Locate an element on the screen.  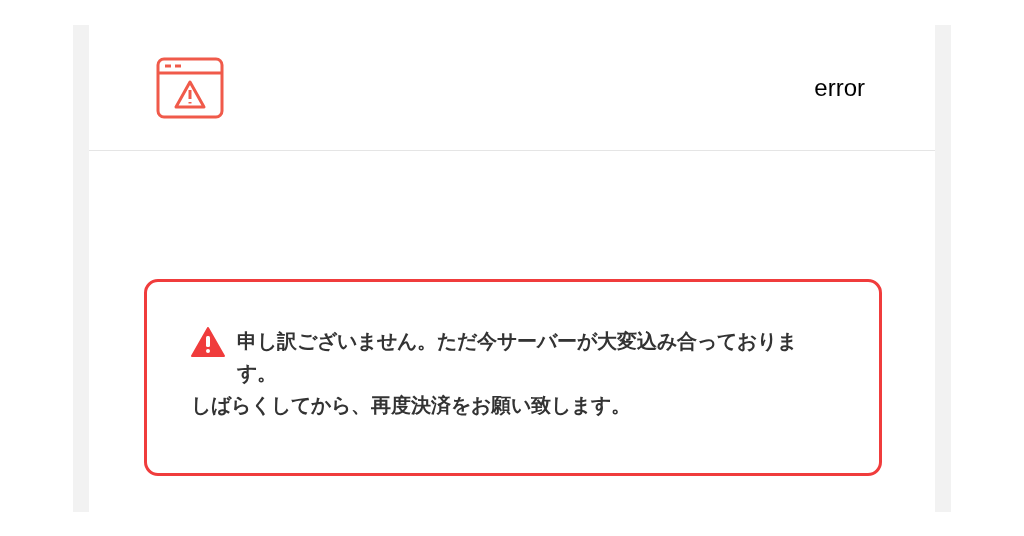
warning-icon is located at coordinates (208, 342).